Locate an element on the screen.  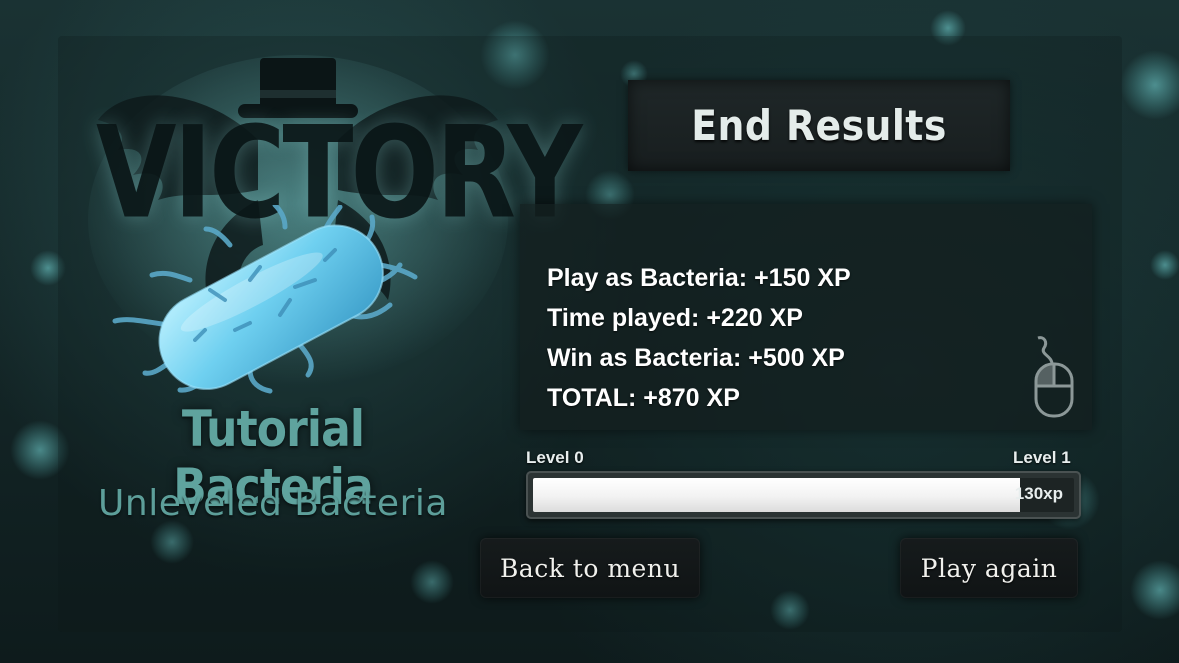
mouse-icon is located at coordinates (1054, 377).